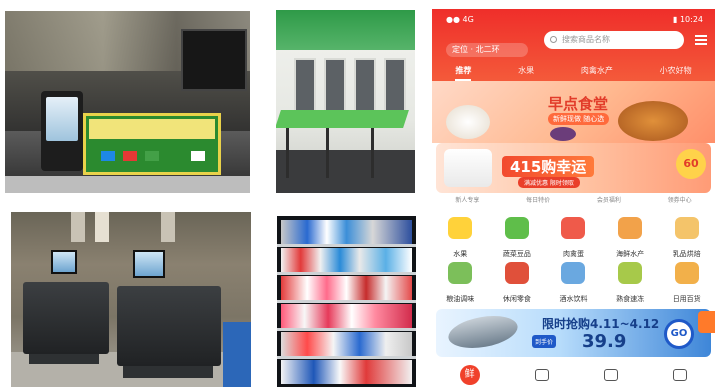  What do you see at coordinates (614, 40) in the screenshot?
I see `search-input: 搜索商品名称` at bounding box center [614, 40].